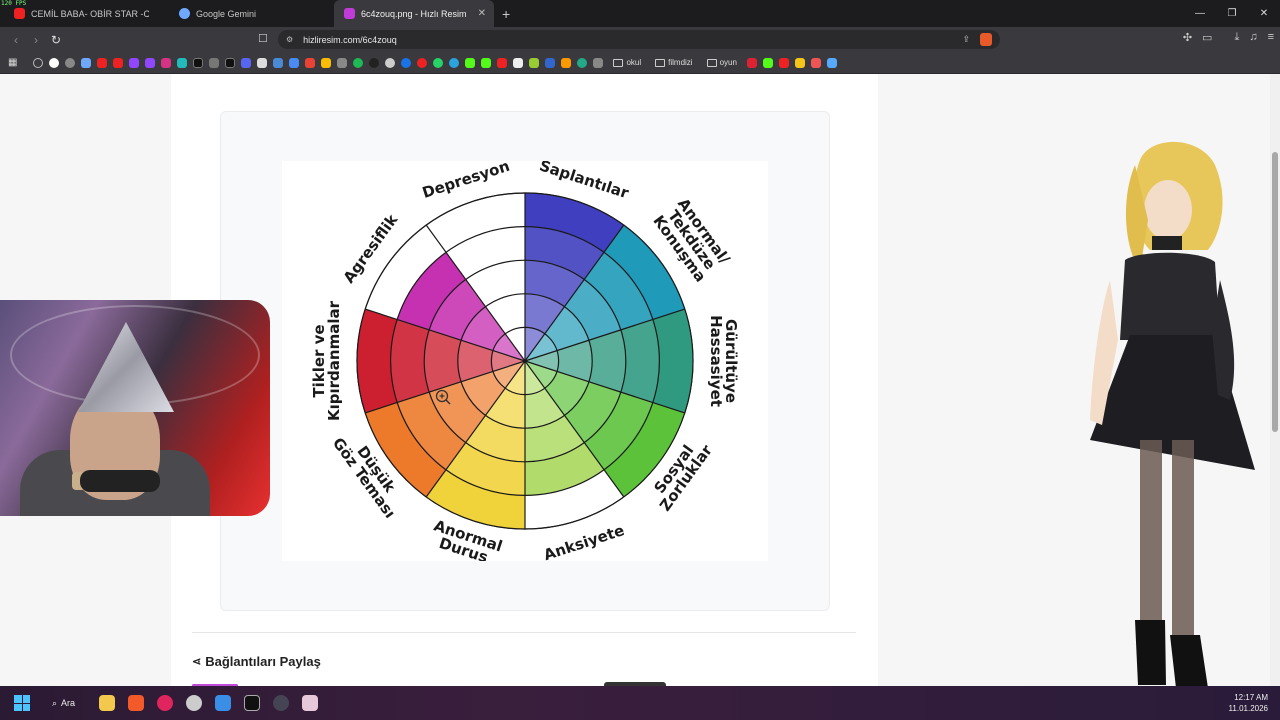  I want to click on tab-music-video: CEMİL BABA- OBİR STAR -CANIM, so click(86, 13).